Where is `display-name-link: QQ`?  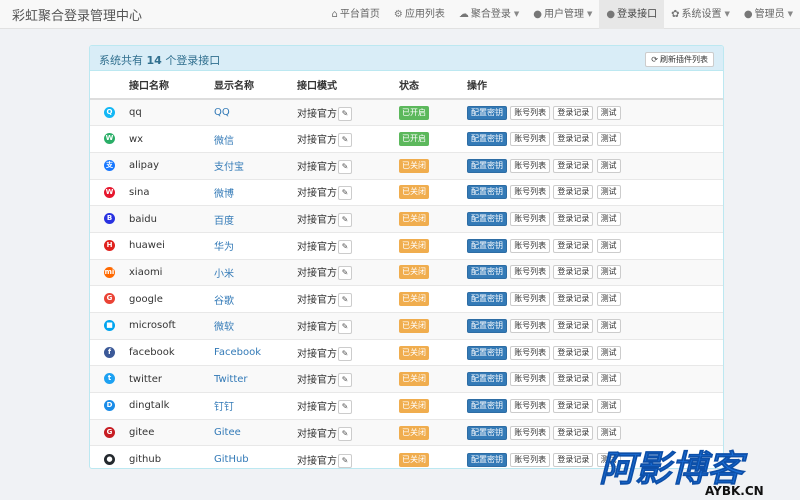
display-name-link: QQ is located at coordinates (222, 112).